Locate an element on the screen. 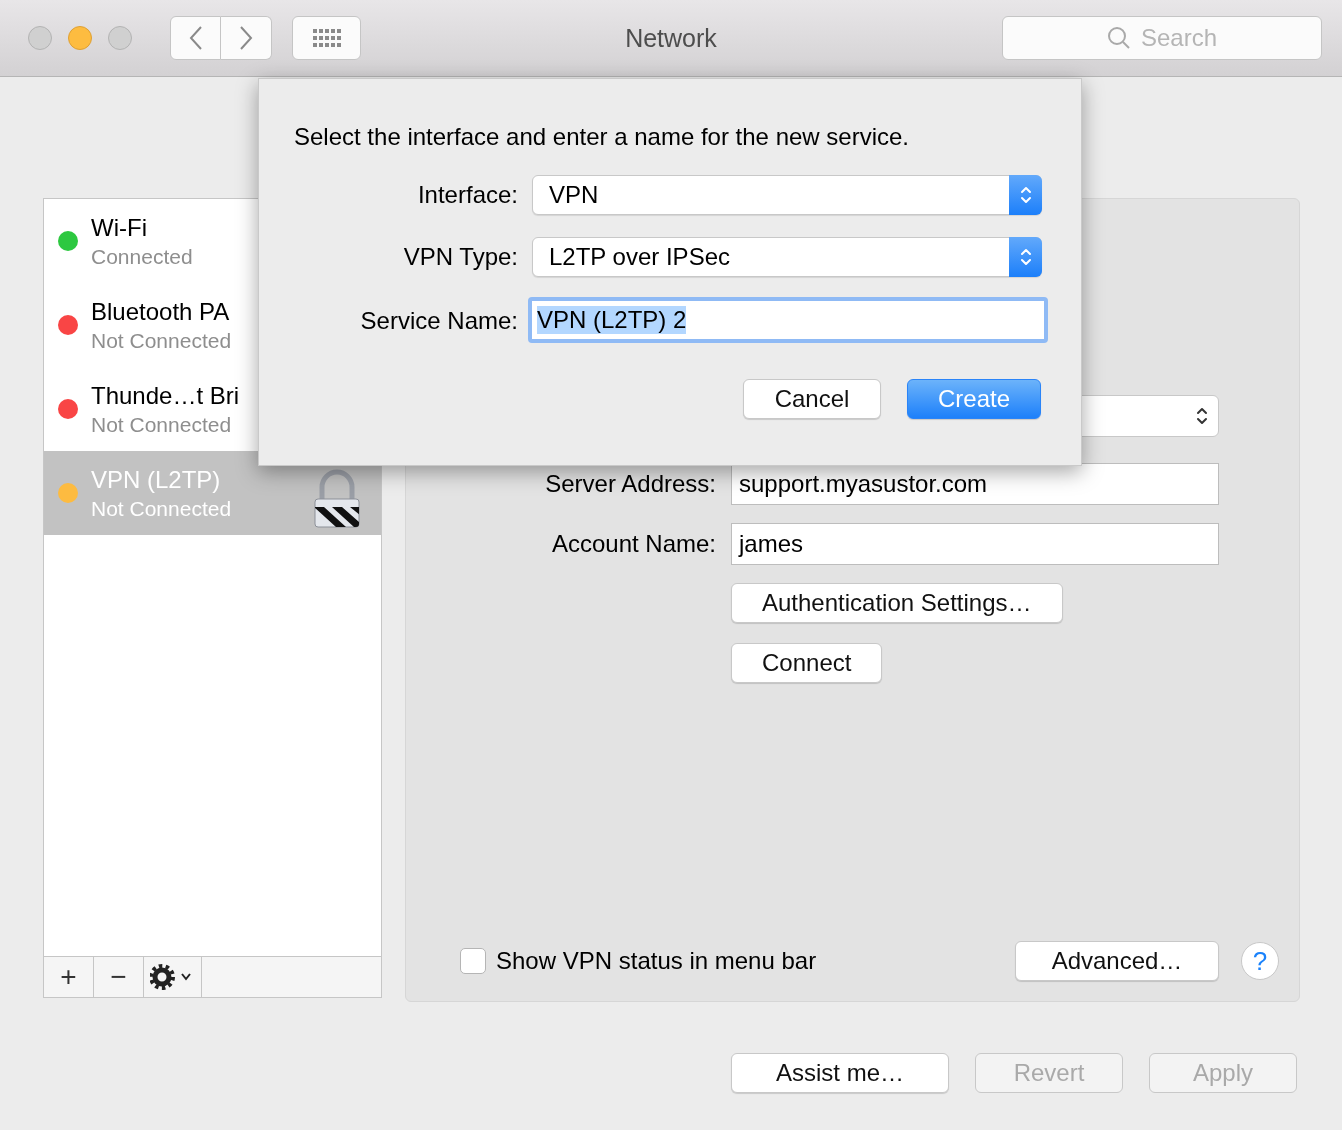 This screenshot has width=1342, height=1130. grid-icon is located at coordinates (326, 38).